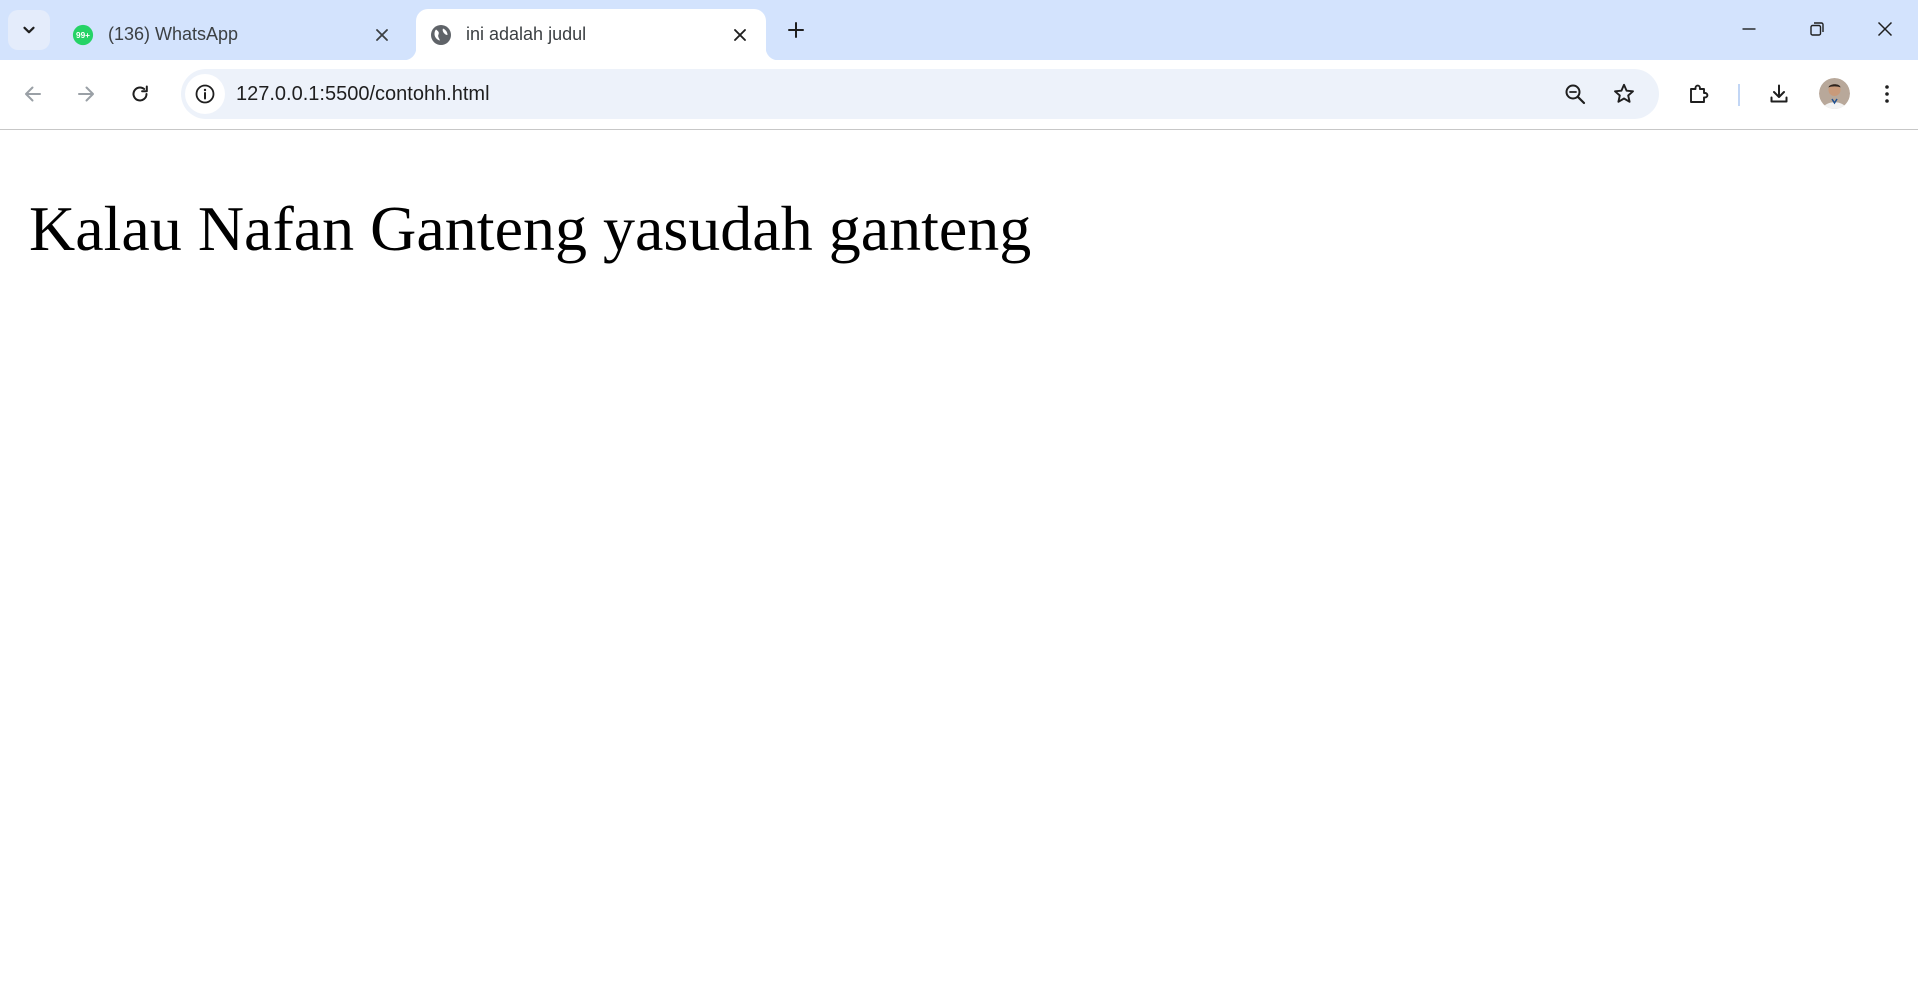 The width and height of the screenshot is (1918, 990). I want to click on site-info-button, so click(205, 94).